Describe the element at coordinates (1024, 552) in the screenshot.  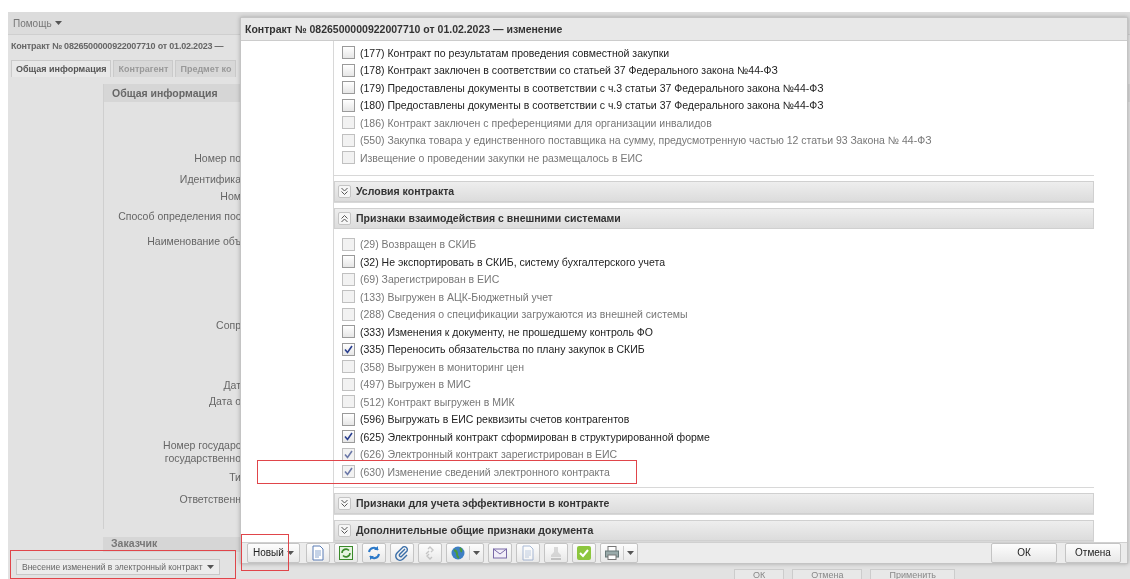
I see `dialog-button: ОК` at that location.